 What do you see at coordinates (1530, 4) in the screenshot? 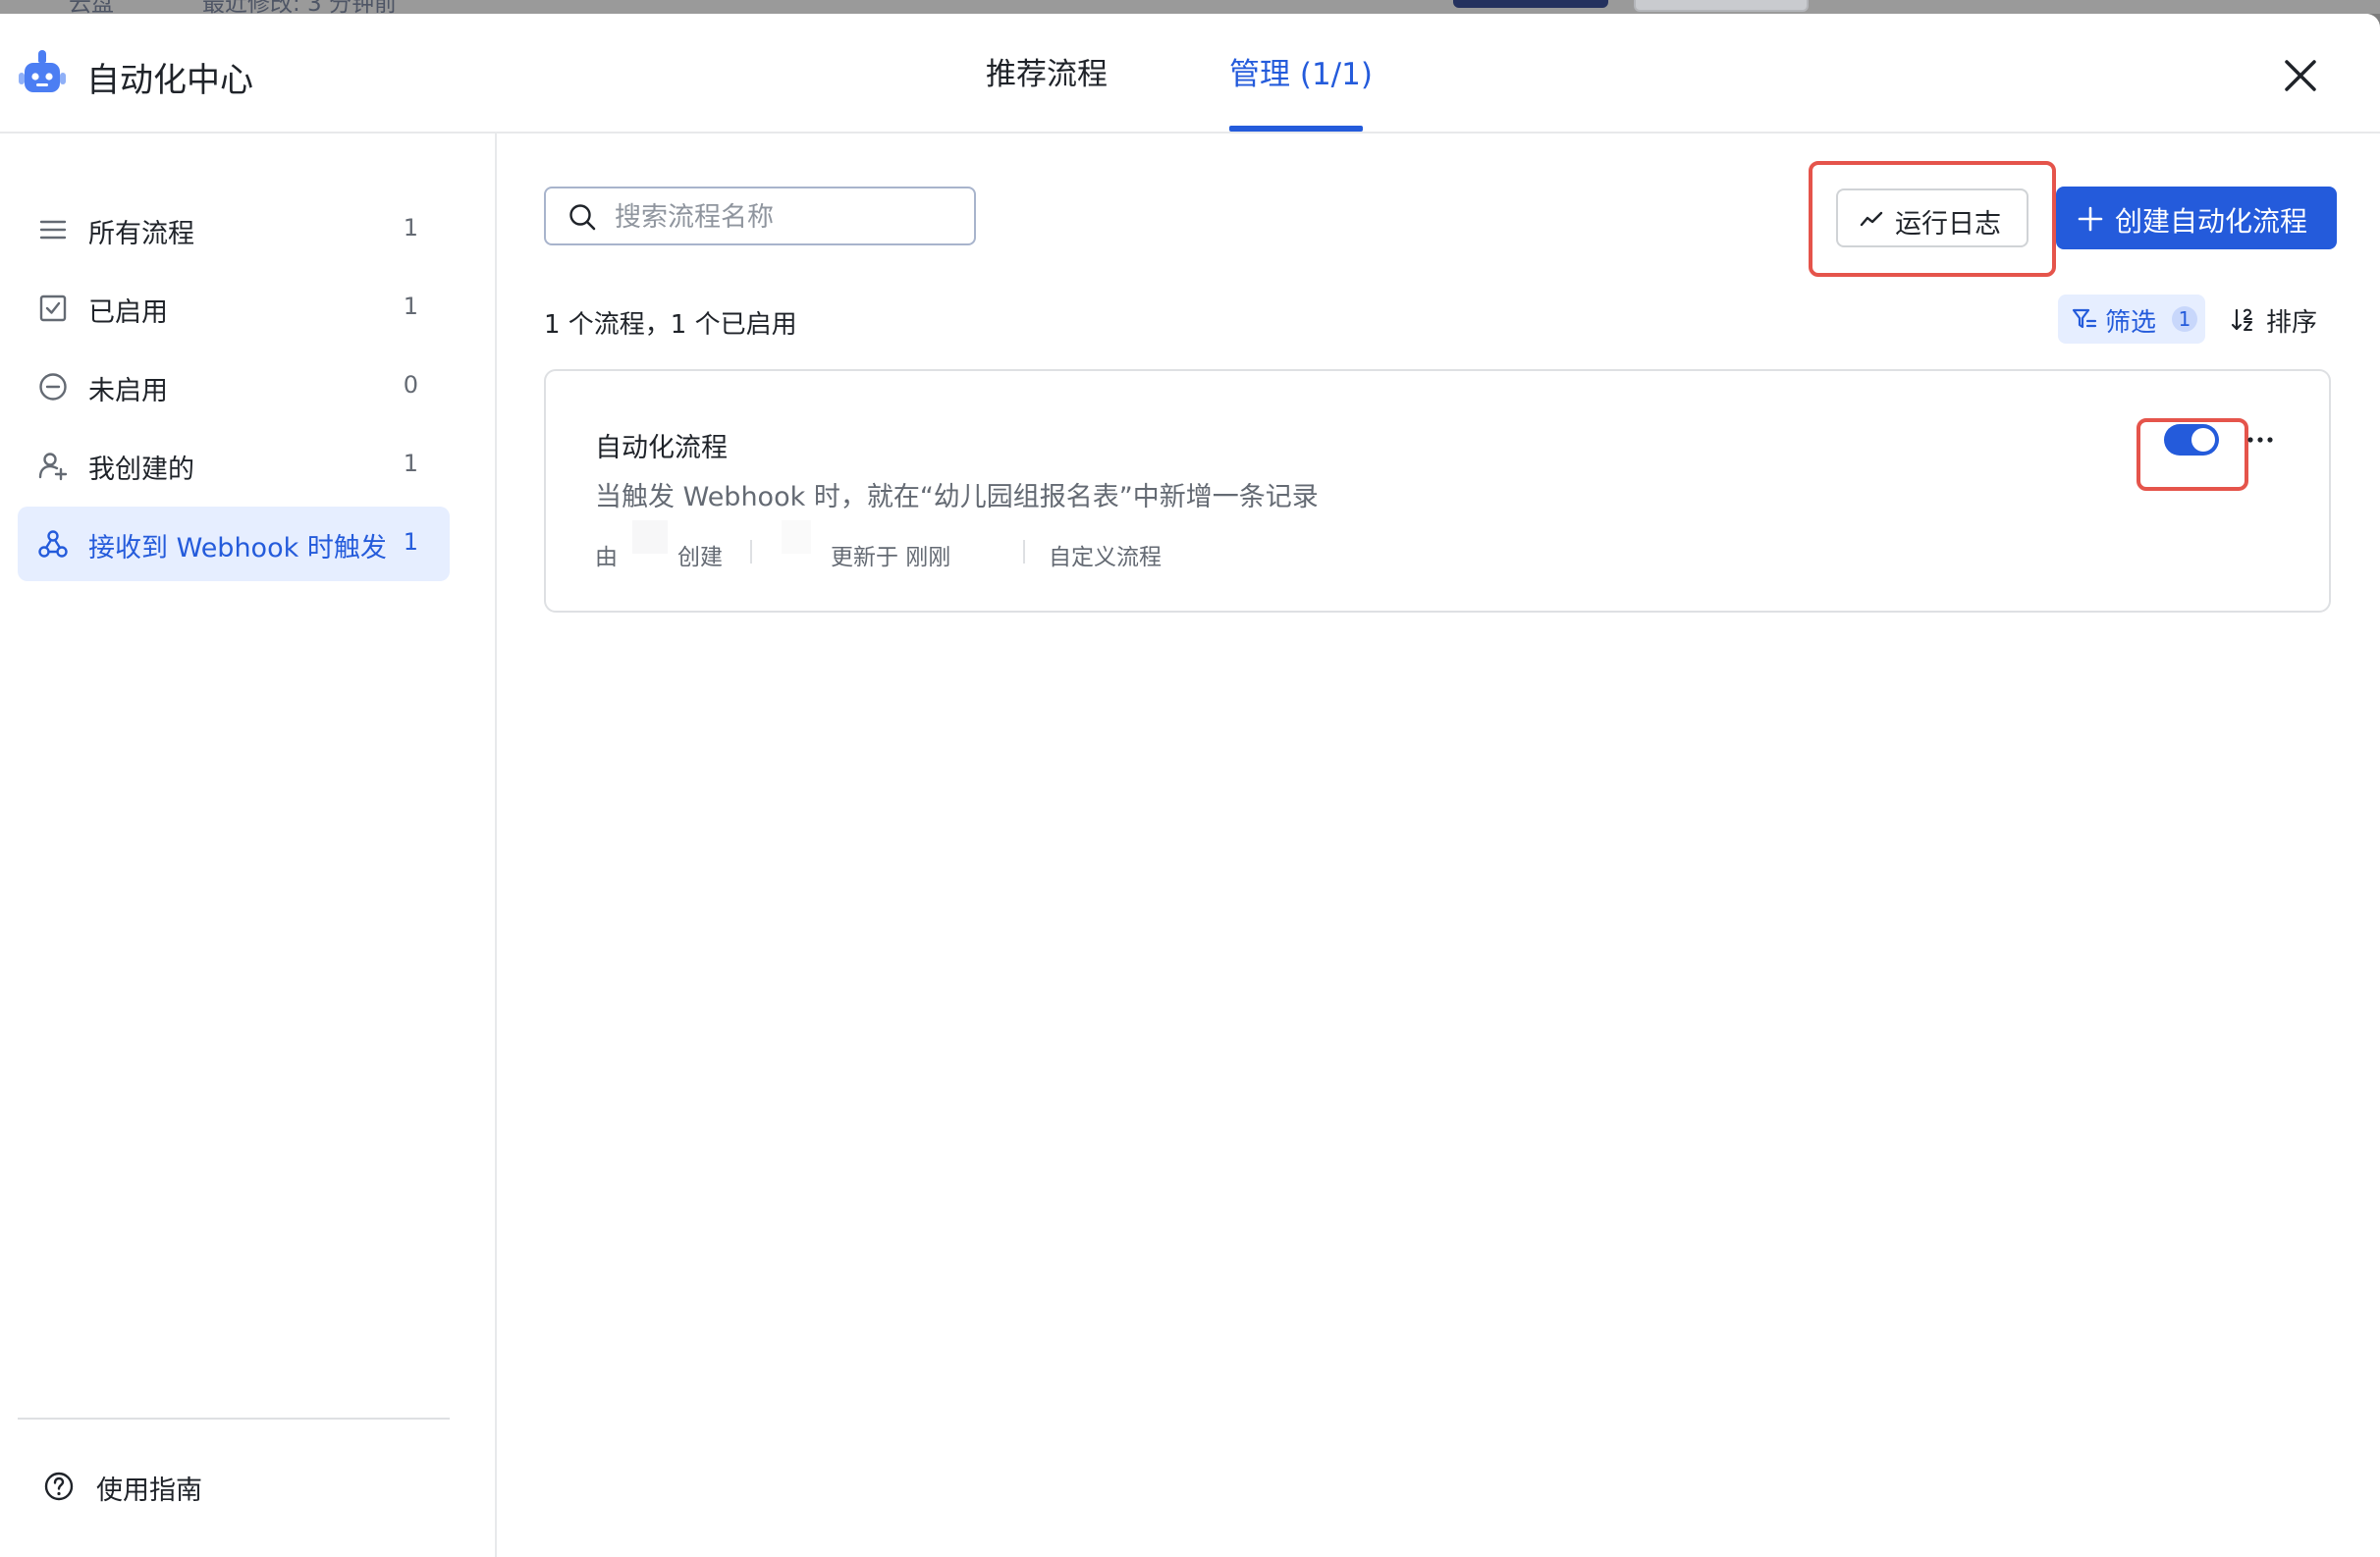
I see `background-share-button` at bounding box center [1530, 4].